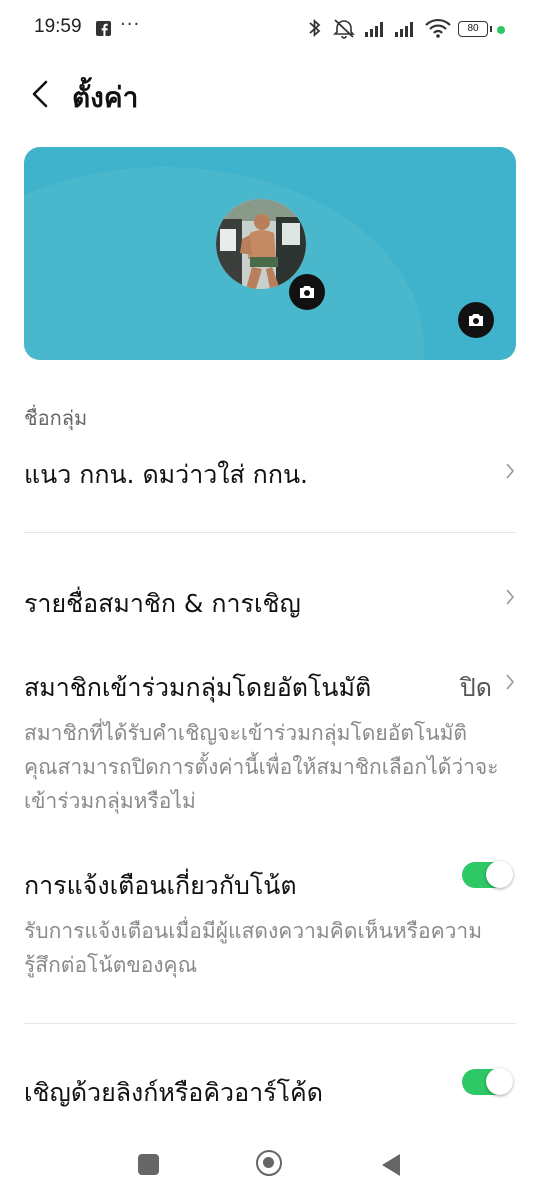 This screenshot has height=1200, width=540. Describe the element at coordinates (160, 885) in the screenshot. I see `note-notification-title: การแจ้งเตือนเกี่ยวกับโน้ต` at that location.